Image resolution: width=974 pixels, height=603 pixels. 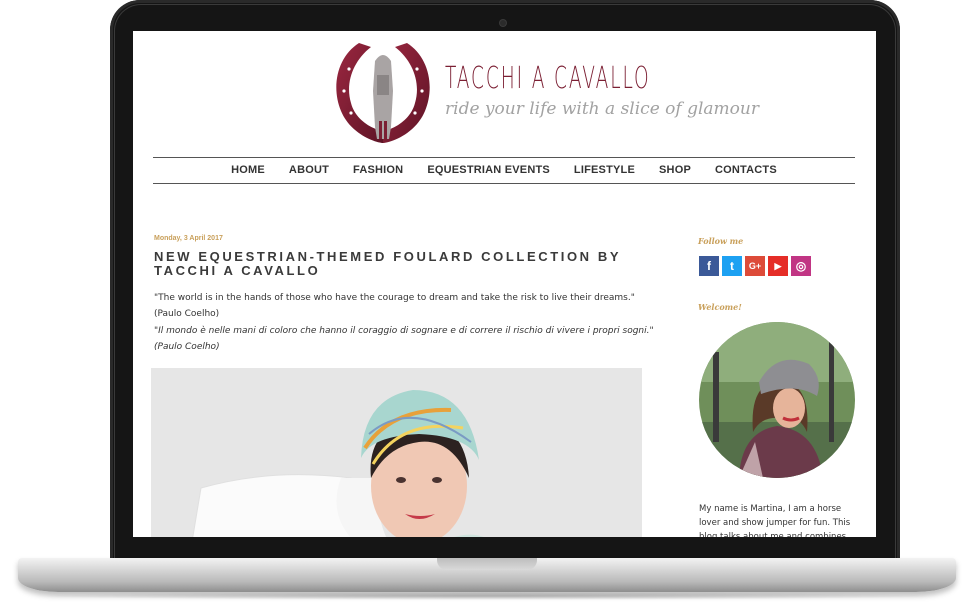 I want to click on instagram-icon: ◎, so click(x=801, y=266).